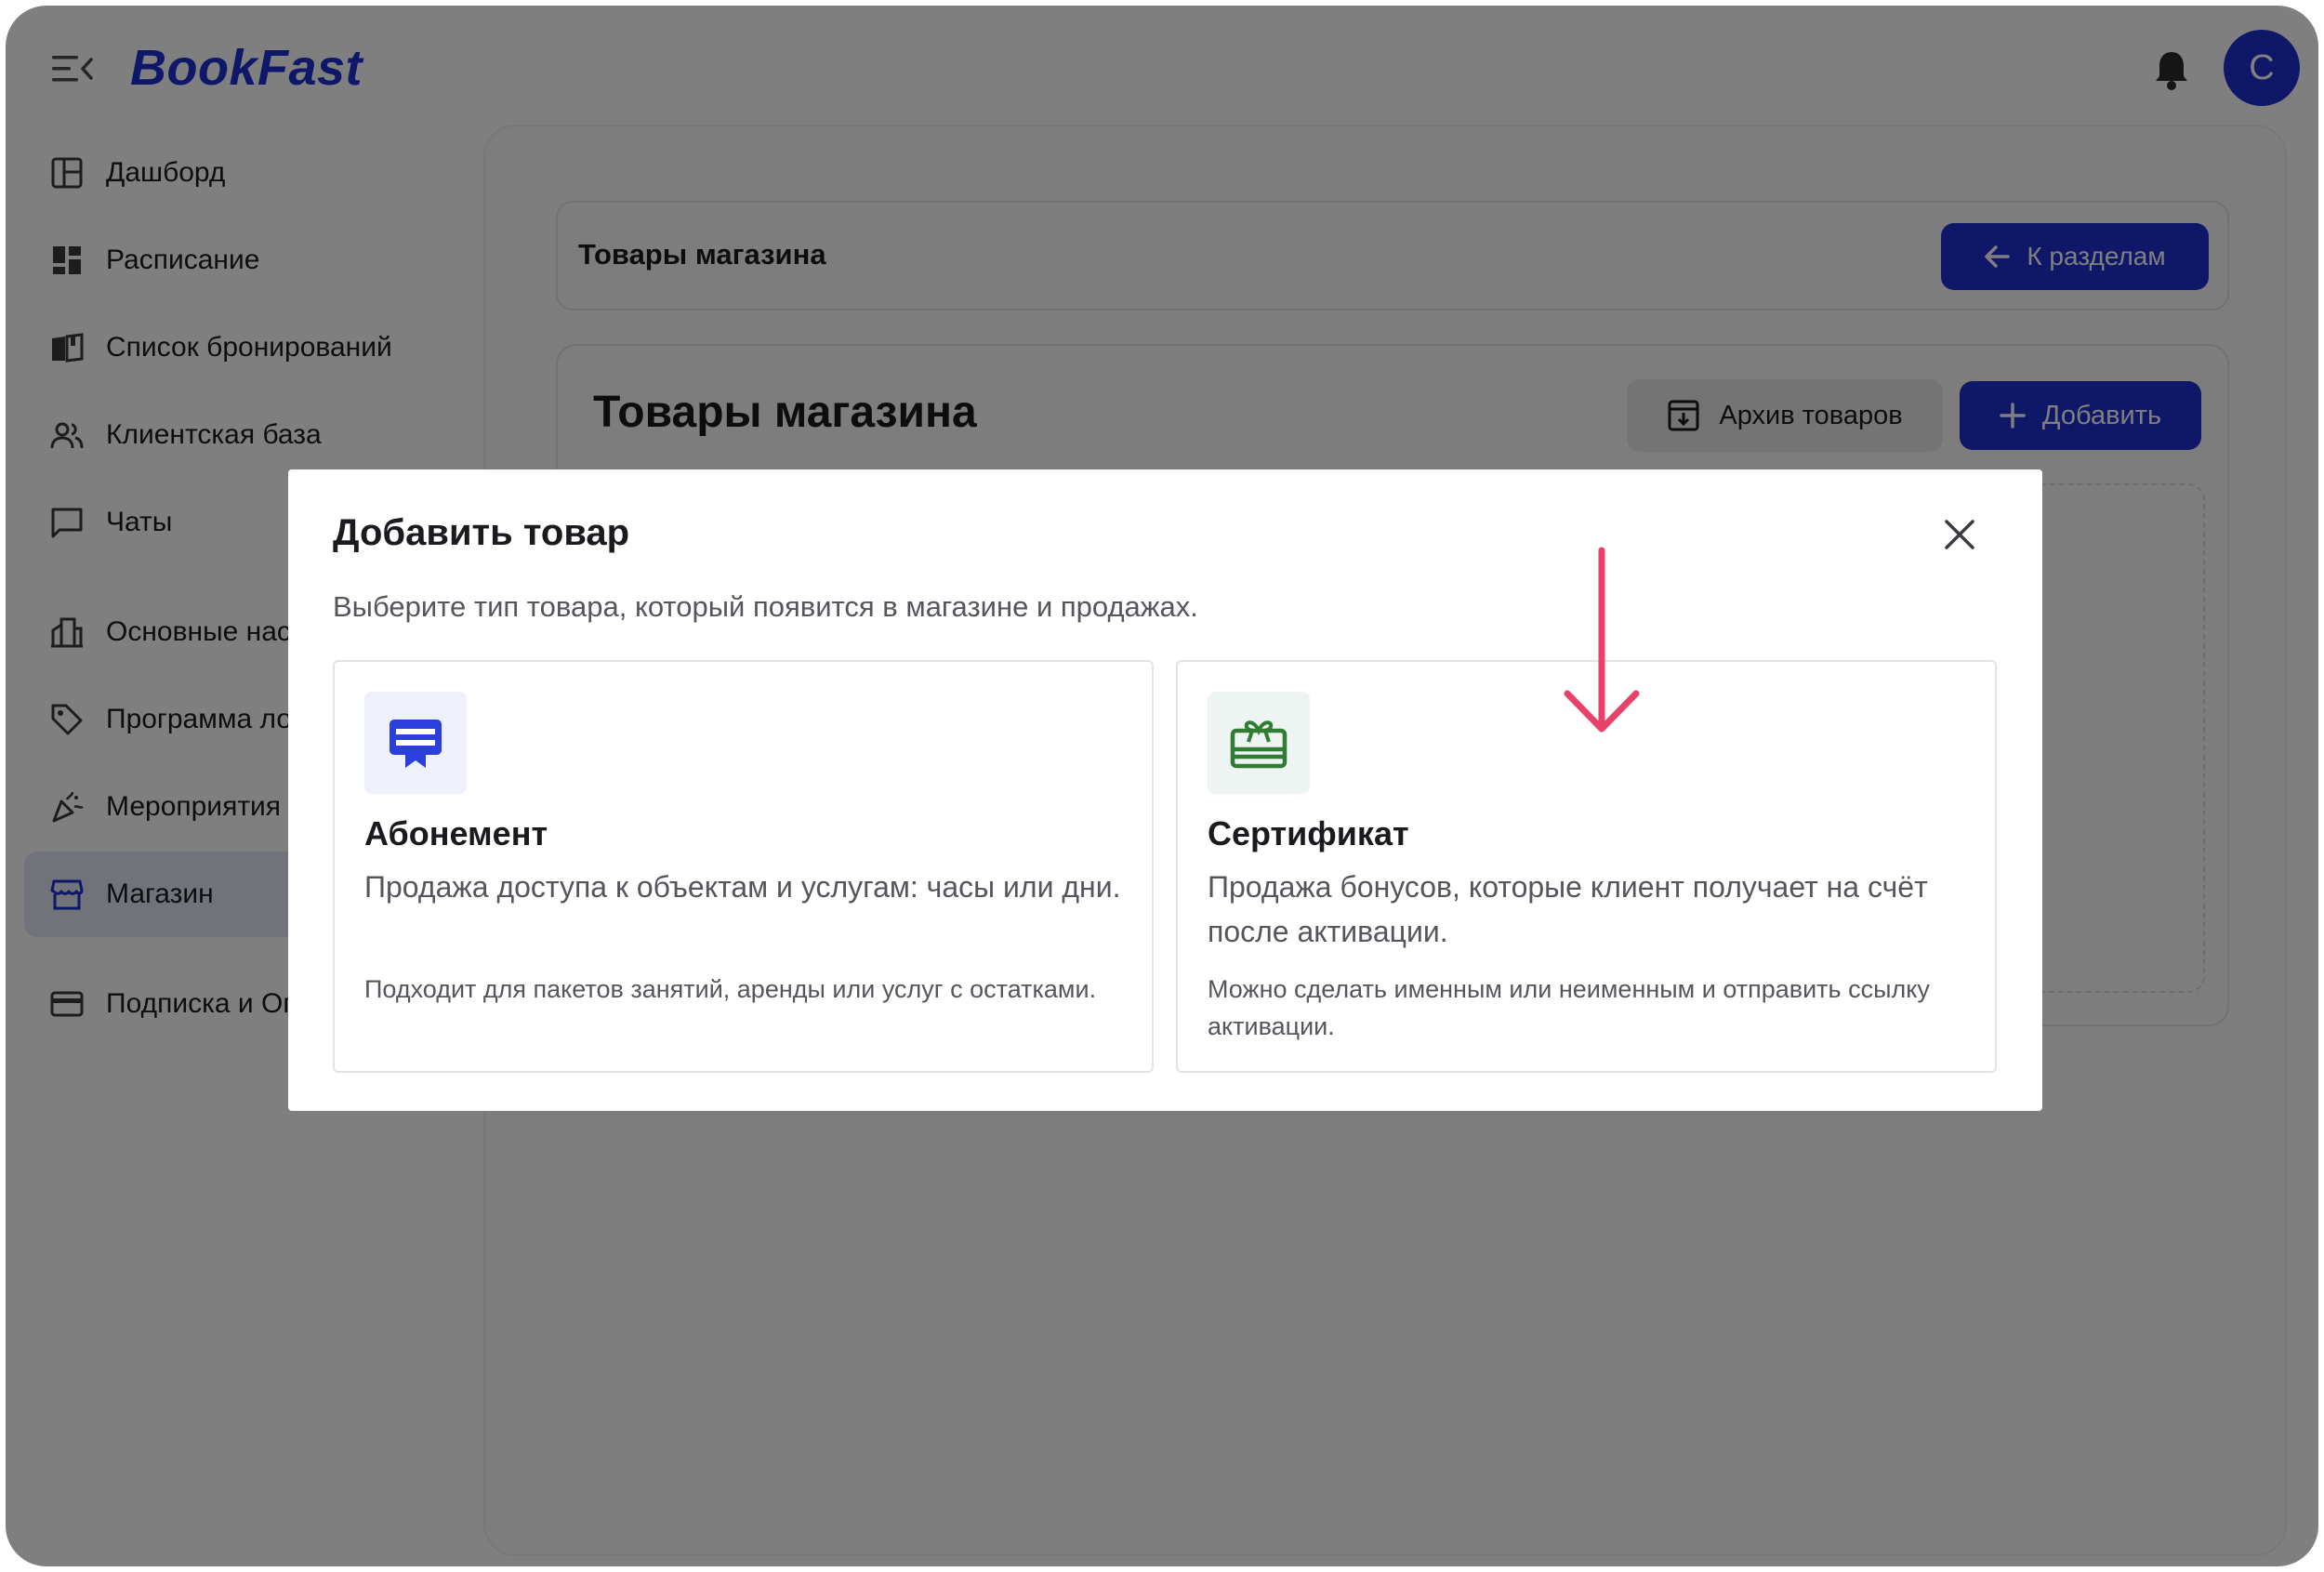  I want to click on option-title: Абонемент, so click(456, 833).